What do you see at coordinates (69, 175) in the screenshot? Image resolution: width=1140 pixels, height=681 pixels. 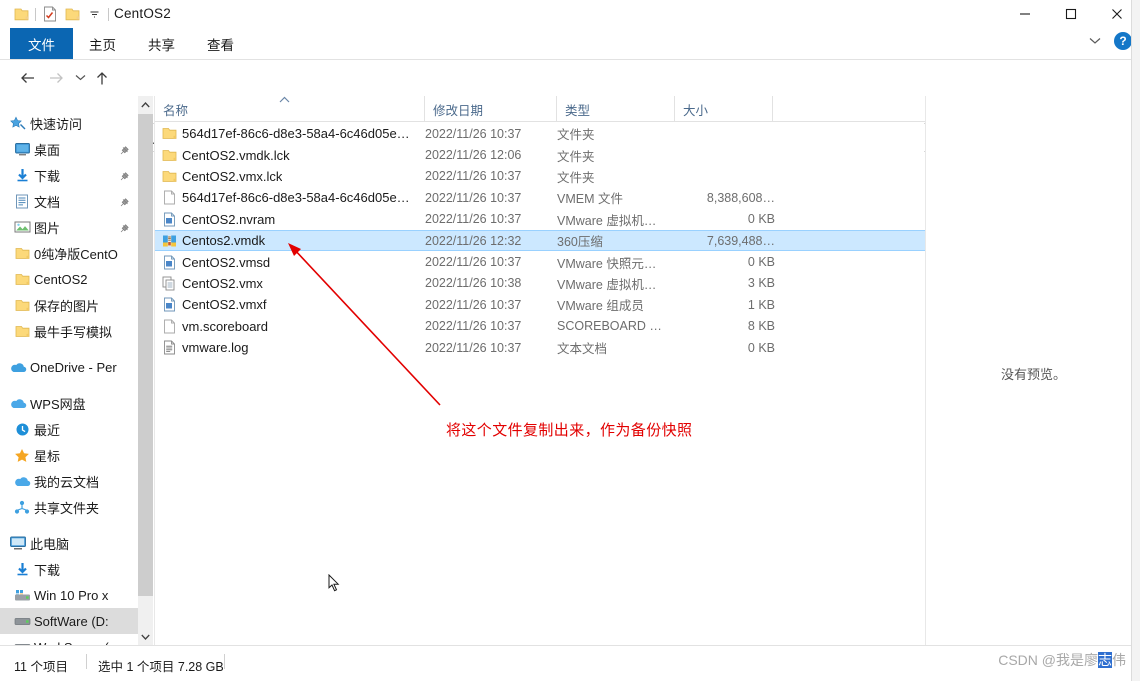 I see `sidebar-item-downloads: 下载` at bounding box center [69, 175].